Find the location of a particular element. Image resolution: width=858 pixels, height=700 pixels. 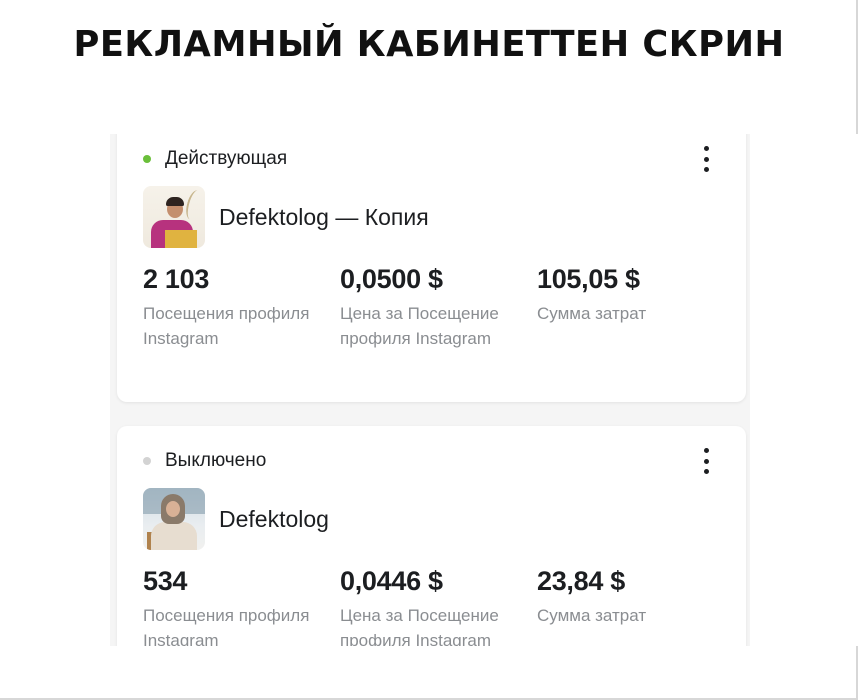

metric-value: 23,84 $ is located at coordinates (581, 581).